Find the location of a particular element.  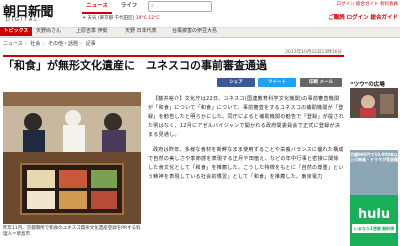

nav-tab-news: ニュース is located at coordinates (97, 7).